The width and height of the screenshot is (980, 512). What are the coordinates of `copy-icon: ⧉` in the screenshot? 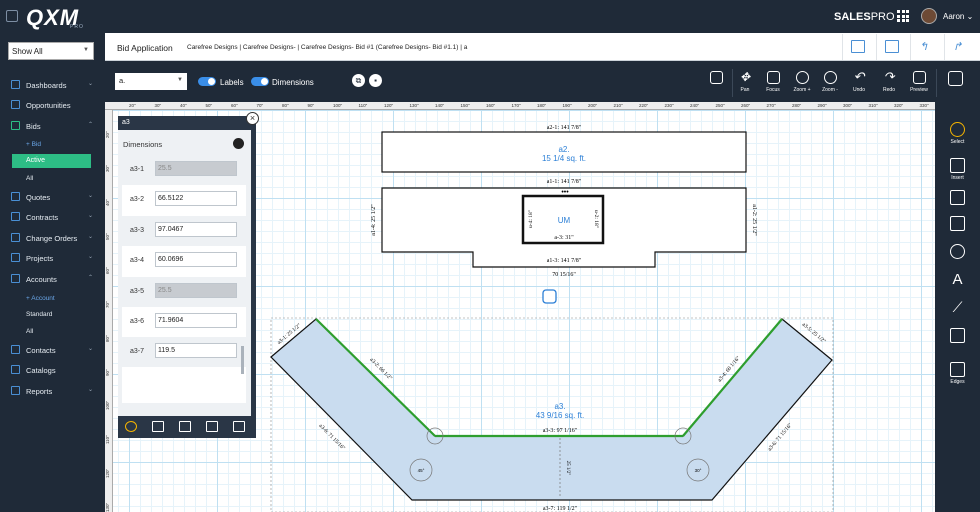 It's located at (358, 80).